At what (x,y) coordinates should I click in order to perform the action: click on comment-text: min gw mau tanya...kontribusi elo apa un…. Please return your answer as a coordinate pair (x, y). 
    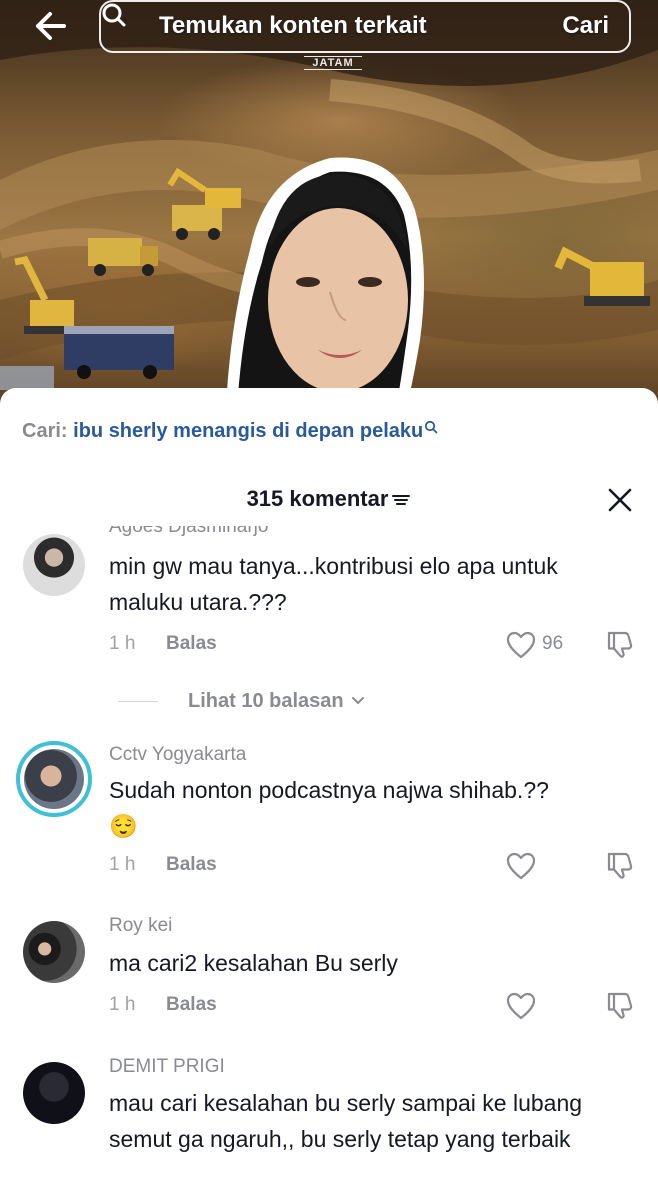
    Looking at the image, I should click on (333, 584).